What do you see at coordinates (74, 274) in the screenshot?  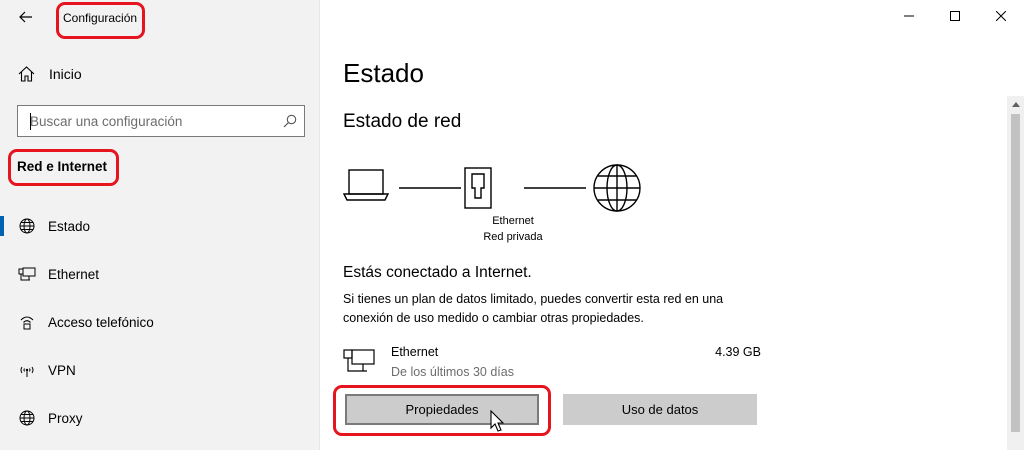 I see `sidebar-item-label: Ethernet` at bounding box center [74, 274].